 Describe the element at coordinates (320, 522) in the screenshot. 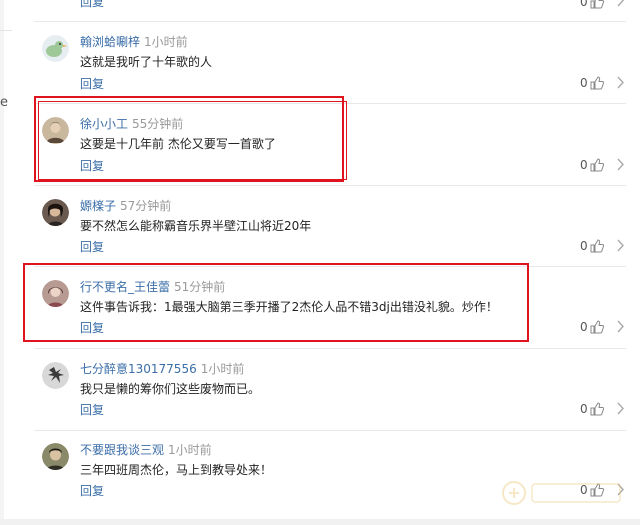

I see `bottom-bar` at that location.